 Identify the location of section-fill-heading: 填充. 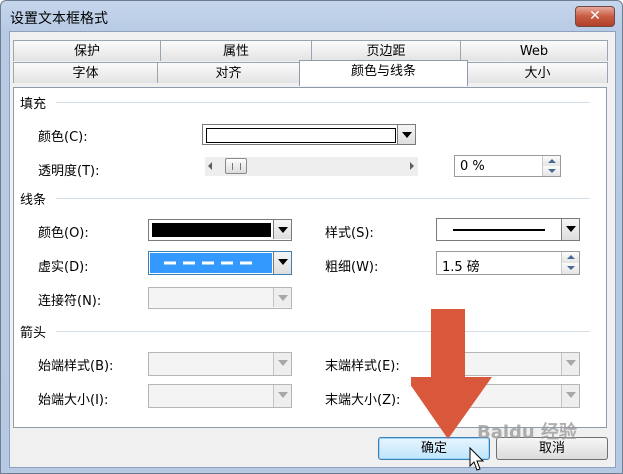
(33, 104).